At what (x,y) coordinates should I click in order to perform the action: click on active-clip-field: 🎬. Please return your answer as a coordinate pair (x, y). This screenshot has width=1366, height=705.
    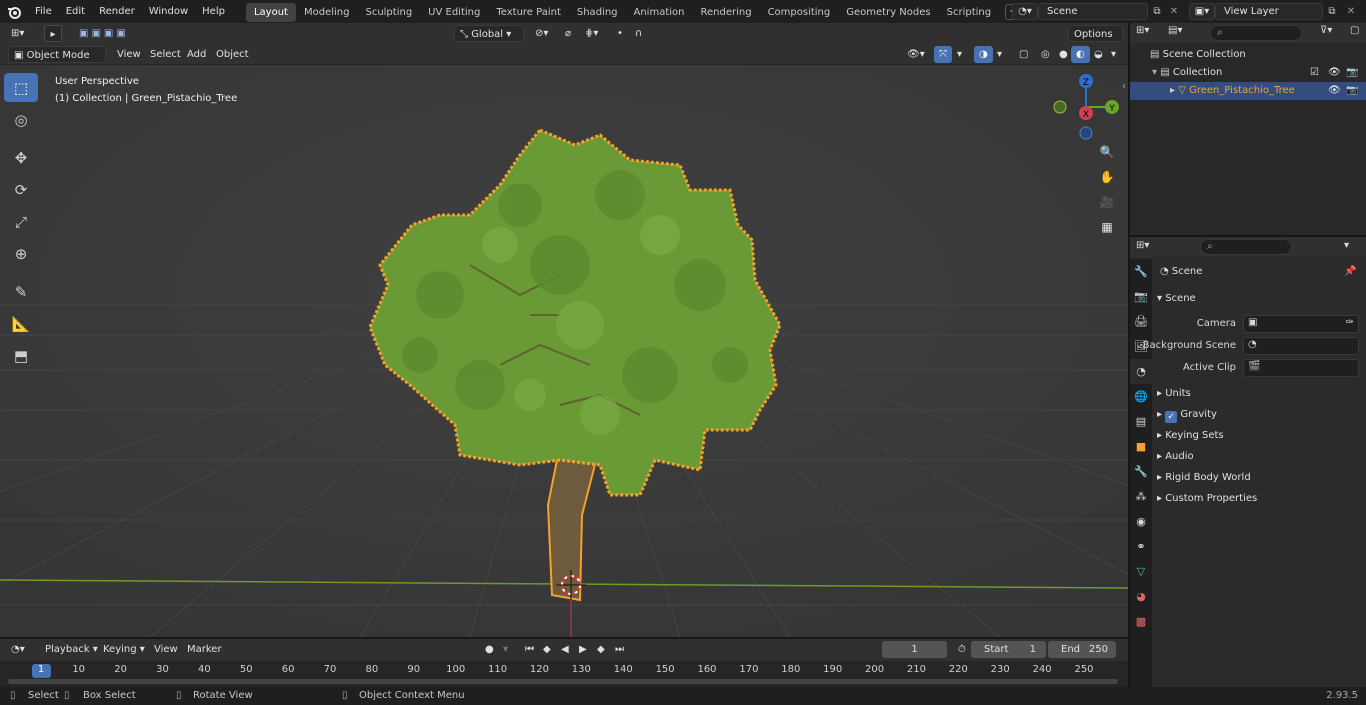
    Looking at the image, I should click on (1301, 368).